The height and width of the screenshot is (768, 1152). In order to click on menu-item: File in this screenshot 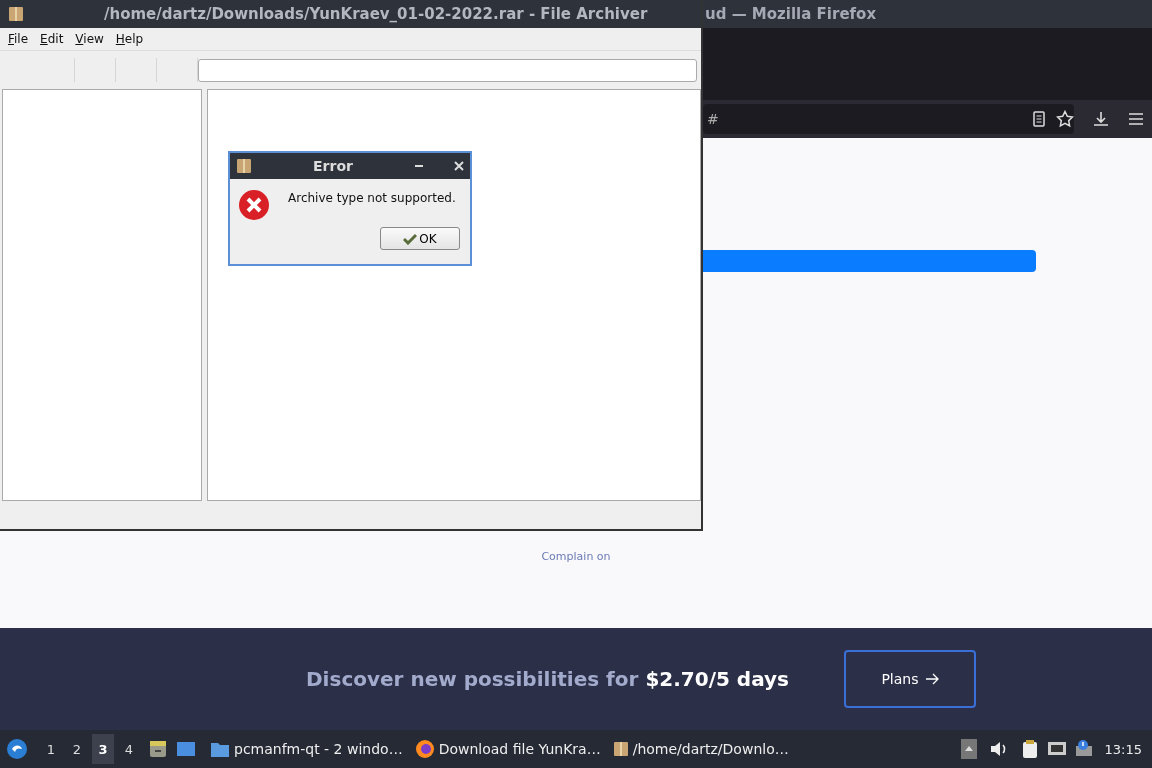, I will do `click(18, 39)`.